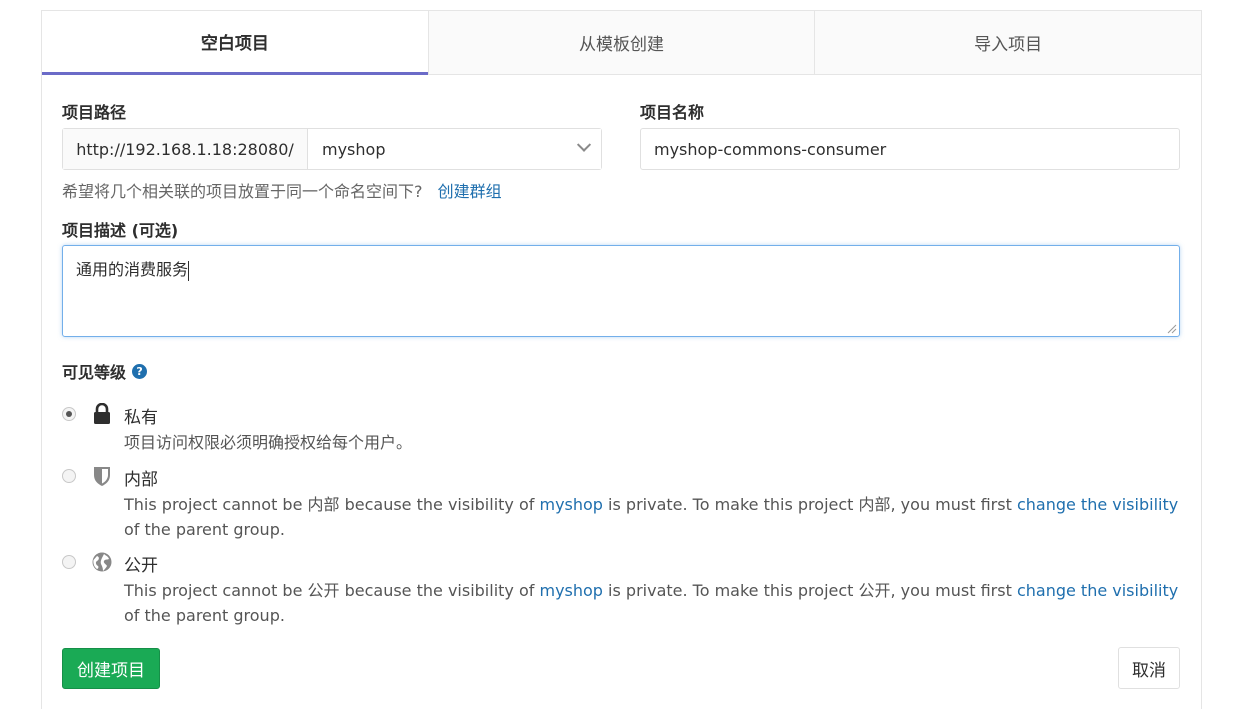  What do you see at coordinates (570, 504) in the screenshot?
I see `internal-myshop-link: myshop` at bounding box center [570, 504].